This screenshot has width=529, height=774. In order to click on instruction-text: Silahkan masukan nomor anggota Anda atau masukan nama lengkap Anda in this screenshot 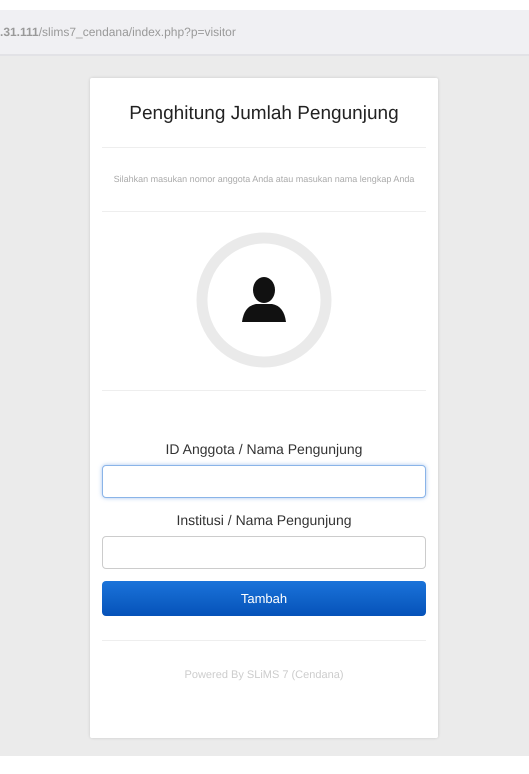, I will do `click(264, 179)`.